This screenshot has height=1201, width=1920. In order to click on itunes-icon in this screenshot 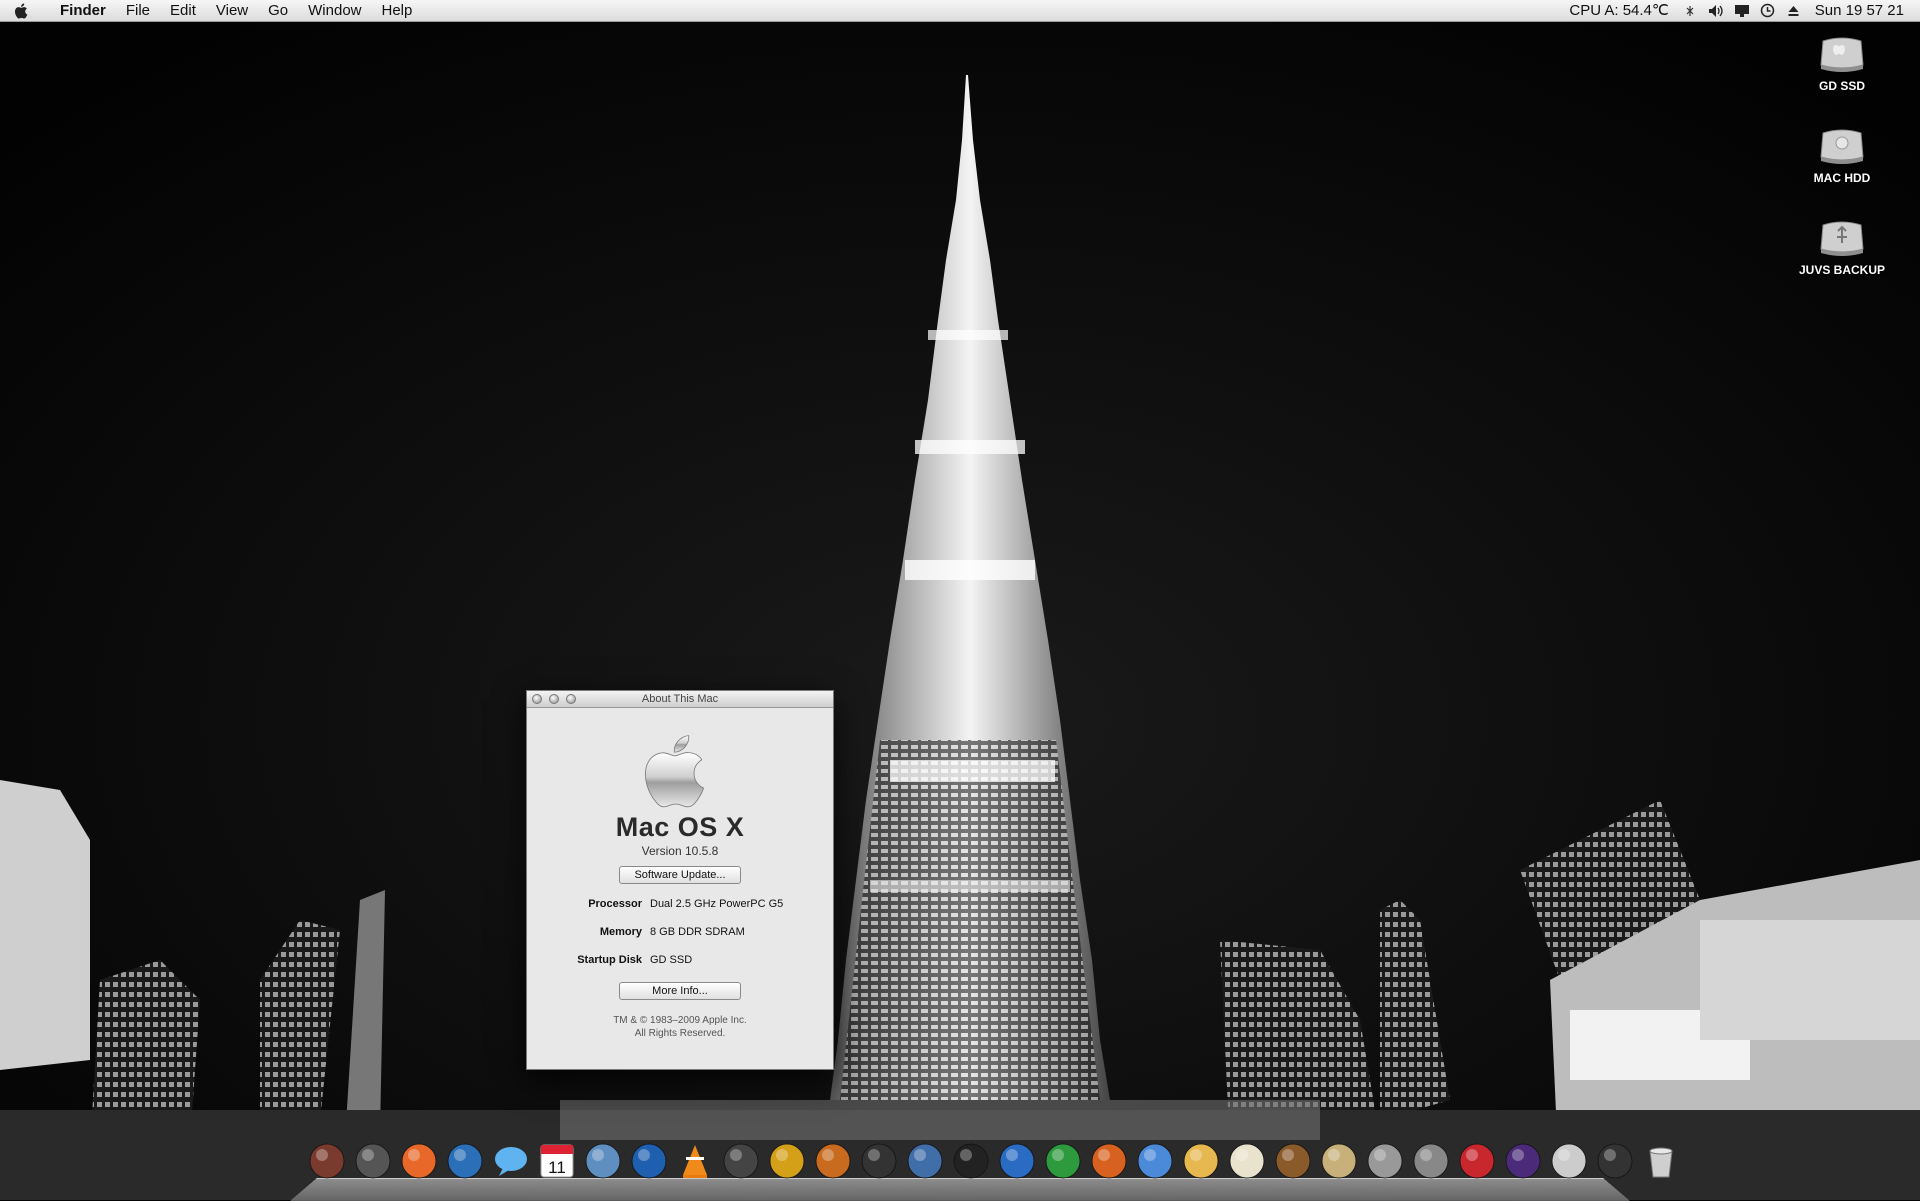, I will do `click(741, 1161)`.